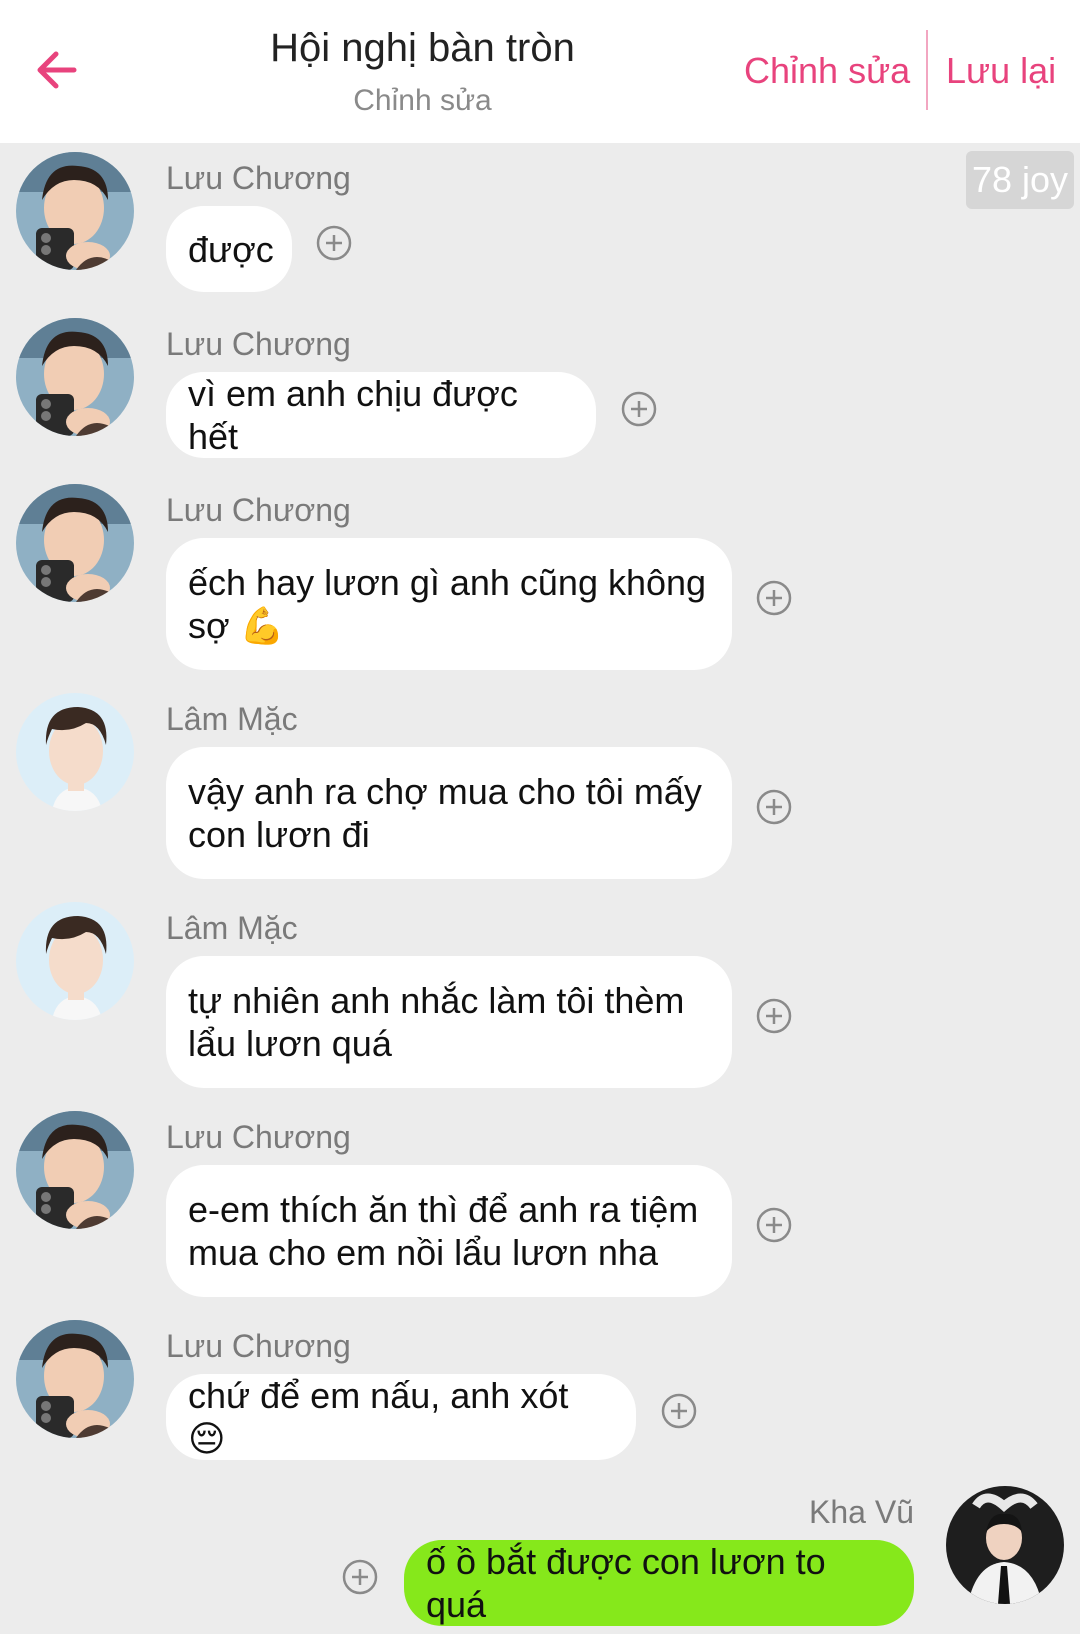 Image resolution: width=1080 pixels, height=1634 pixels. I want to click on message-bubble: chứ để em nấu, anh xót 😔, so click(401, 1417).